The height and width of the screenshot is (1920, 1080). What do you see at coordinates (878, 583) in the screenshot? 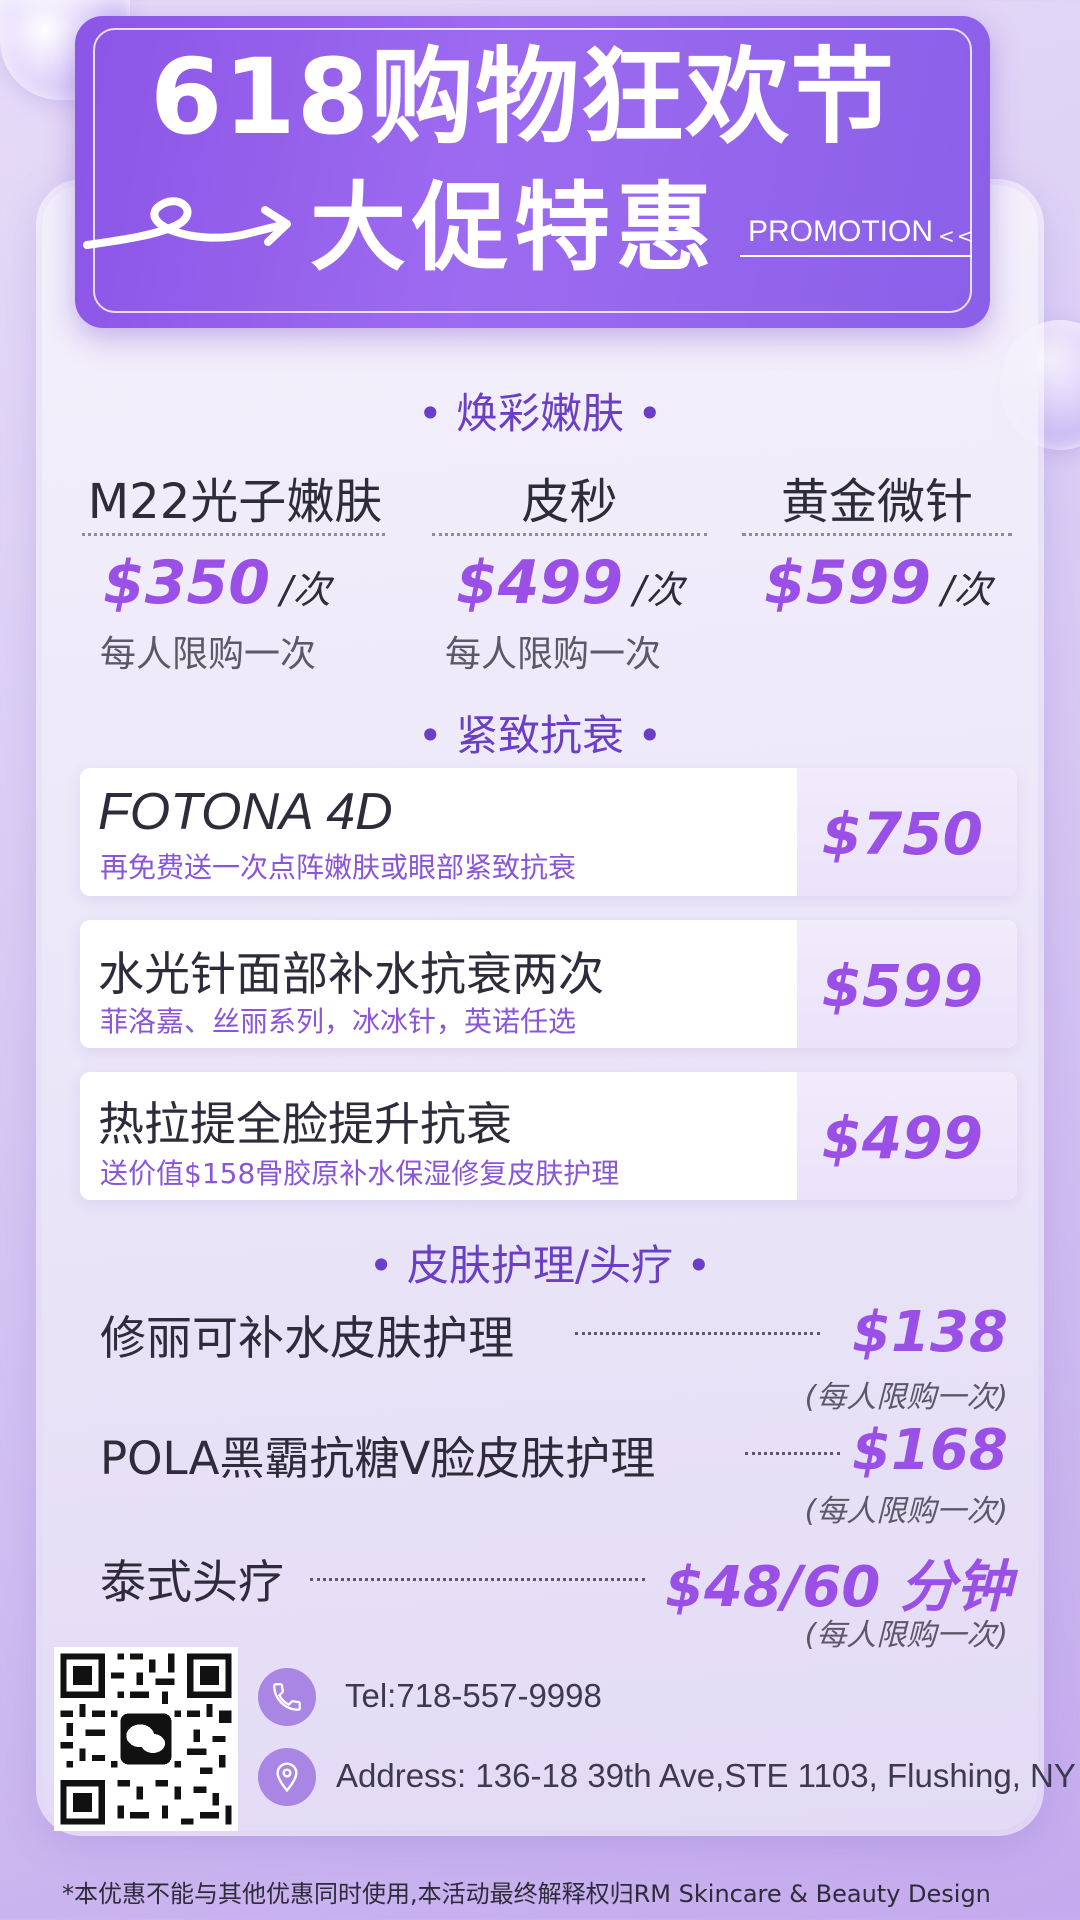
I see `item-price-gold-microneedle: $599/次` at bounding box center [878, 583].